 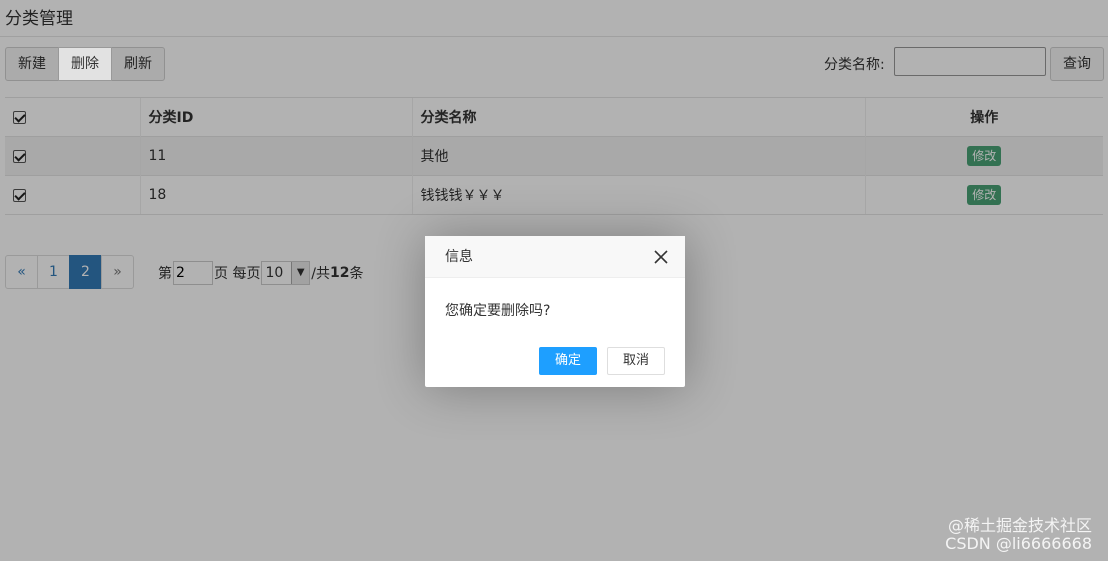 I want to click on dialog-message: 您确定要删除吗?, so click(x=498, y=311).